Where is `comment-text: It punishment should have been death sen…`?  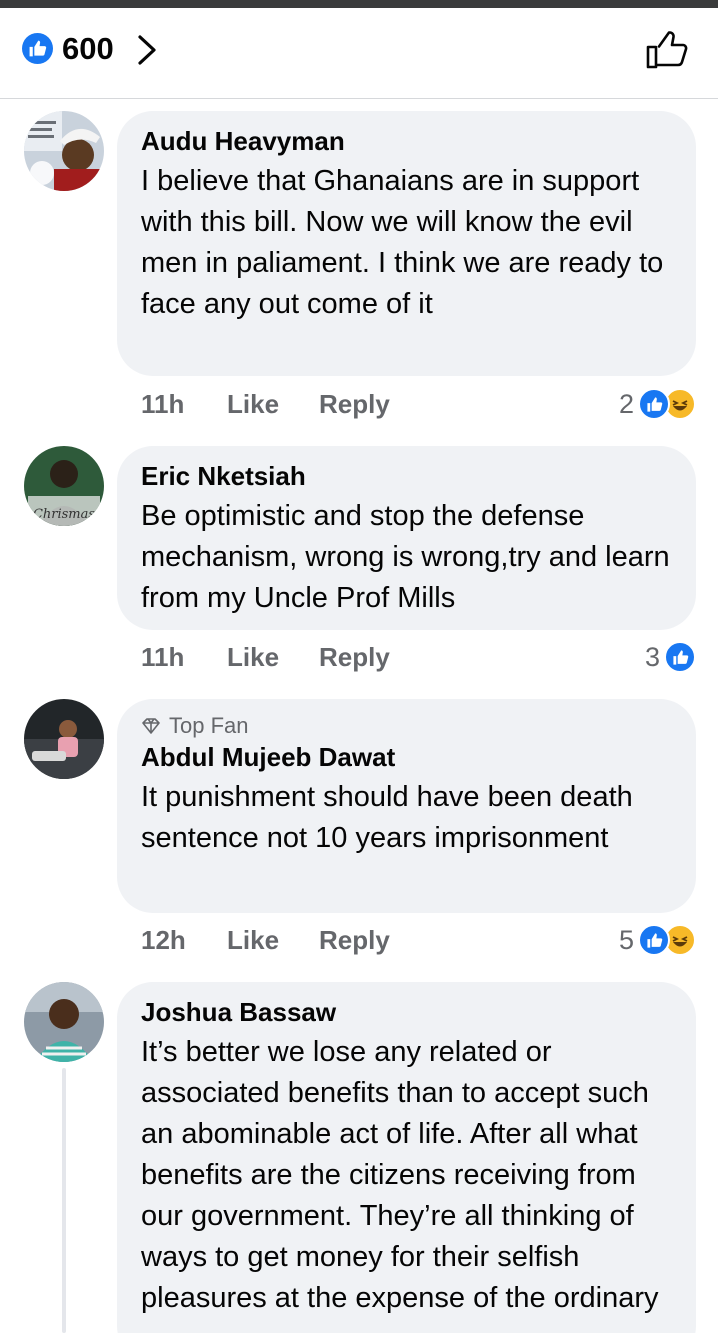
comment-text: It punishment should have been death sen… is located at coordinates (387, 817).